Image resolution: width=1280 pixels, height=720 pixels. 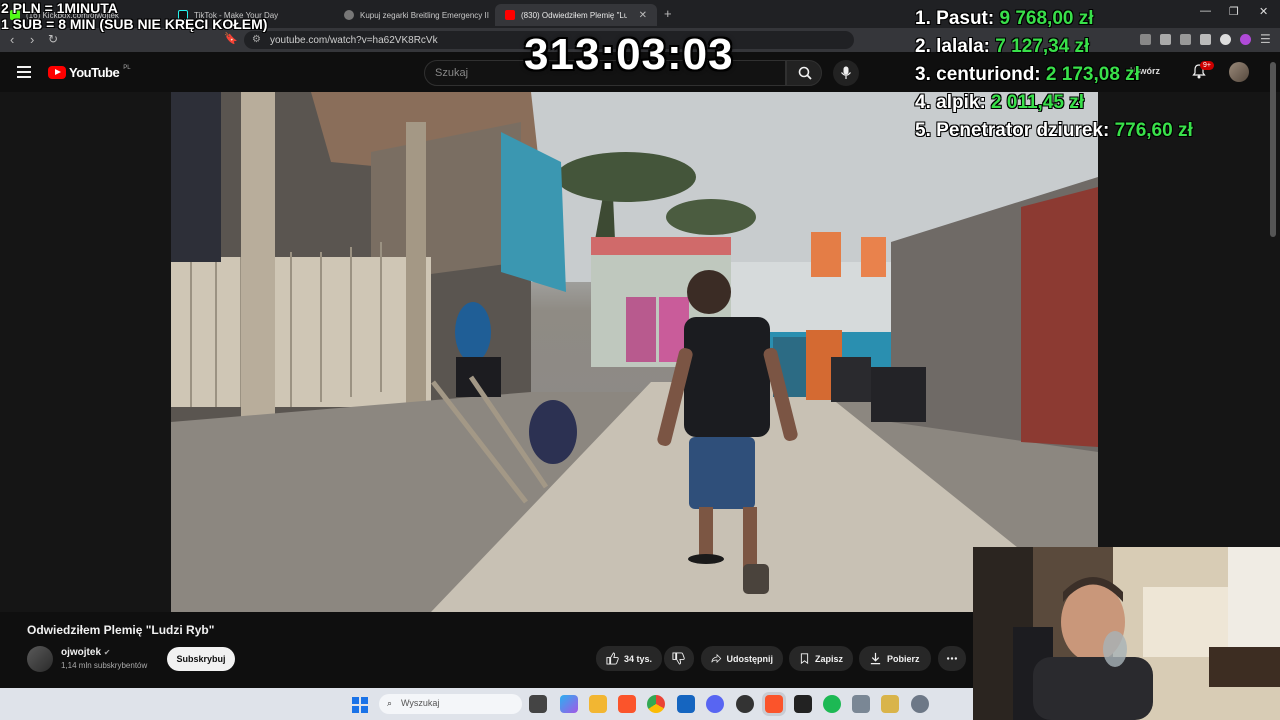 I want to click on donor-name: lalala:, so click(x=963, y=46).